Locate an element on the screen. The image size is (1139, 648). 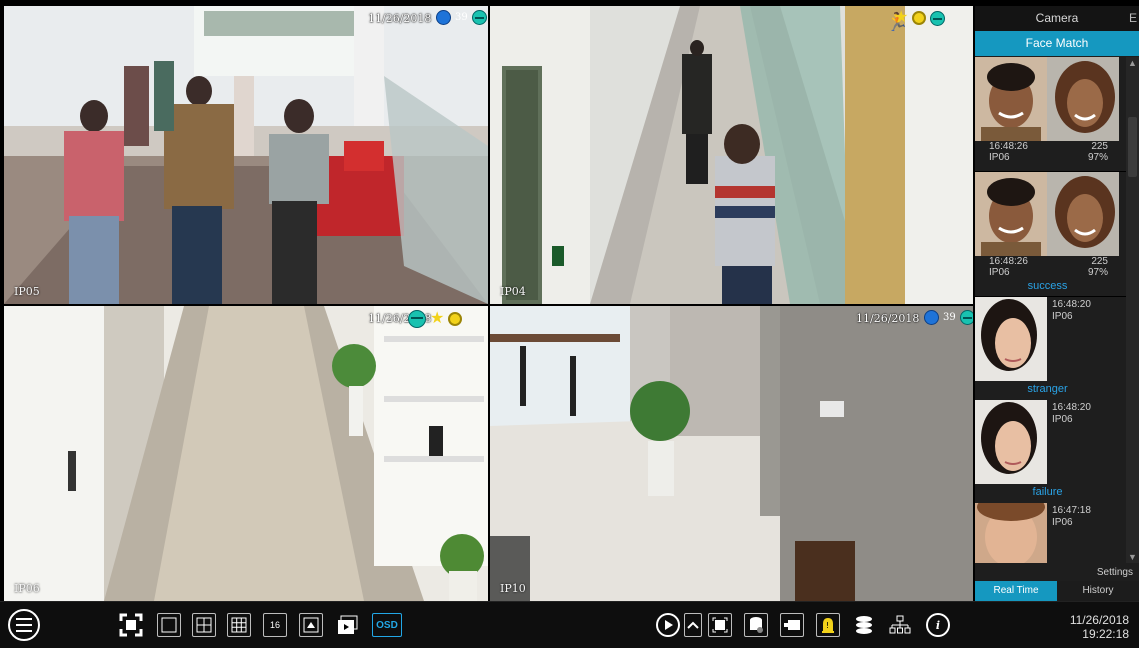
camera-label: IP04 is located at coordinates (513, 291).